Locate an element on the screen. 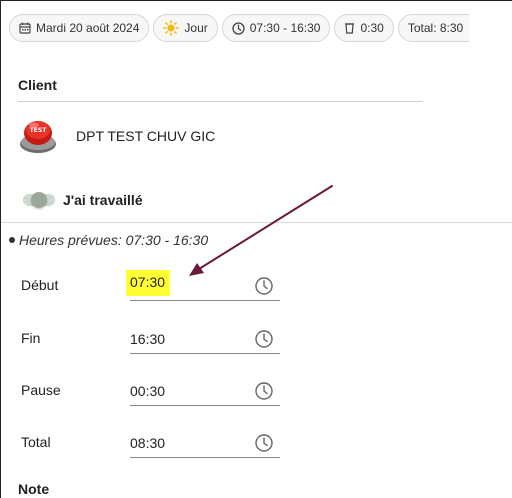 The width and height of the screenshot is (512, 498). bullet-dot is located at coordinates (12, 240).